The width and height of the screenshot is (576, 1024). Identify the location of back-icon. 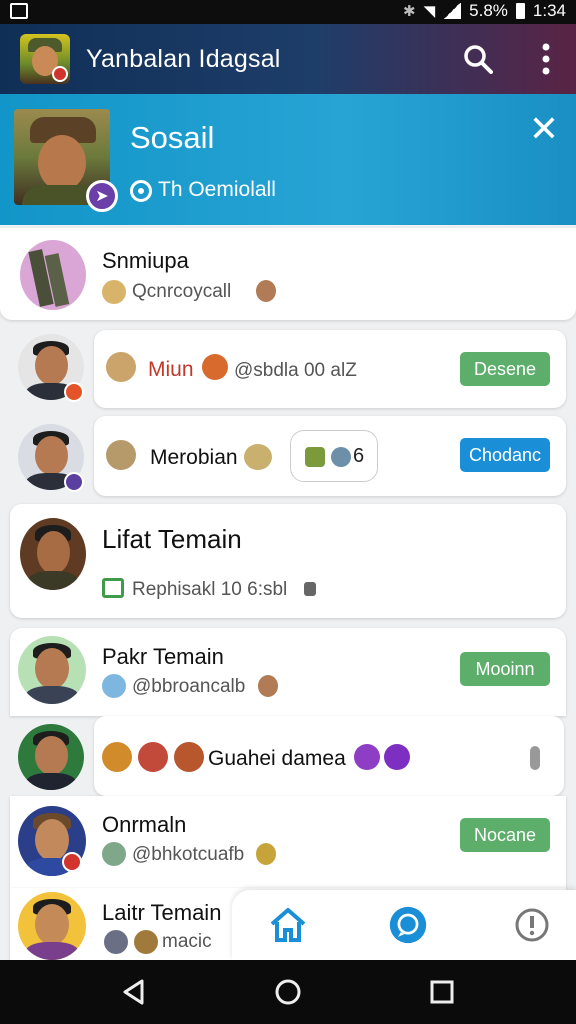
(134, 992).